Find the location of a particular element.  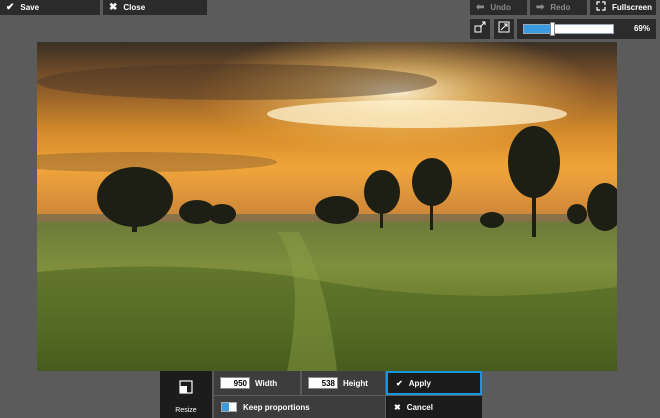

keep-proportions-label: Keep proportions is located at coordinates (276, 407).